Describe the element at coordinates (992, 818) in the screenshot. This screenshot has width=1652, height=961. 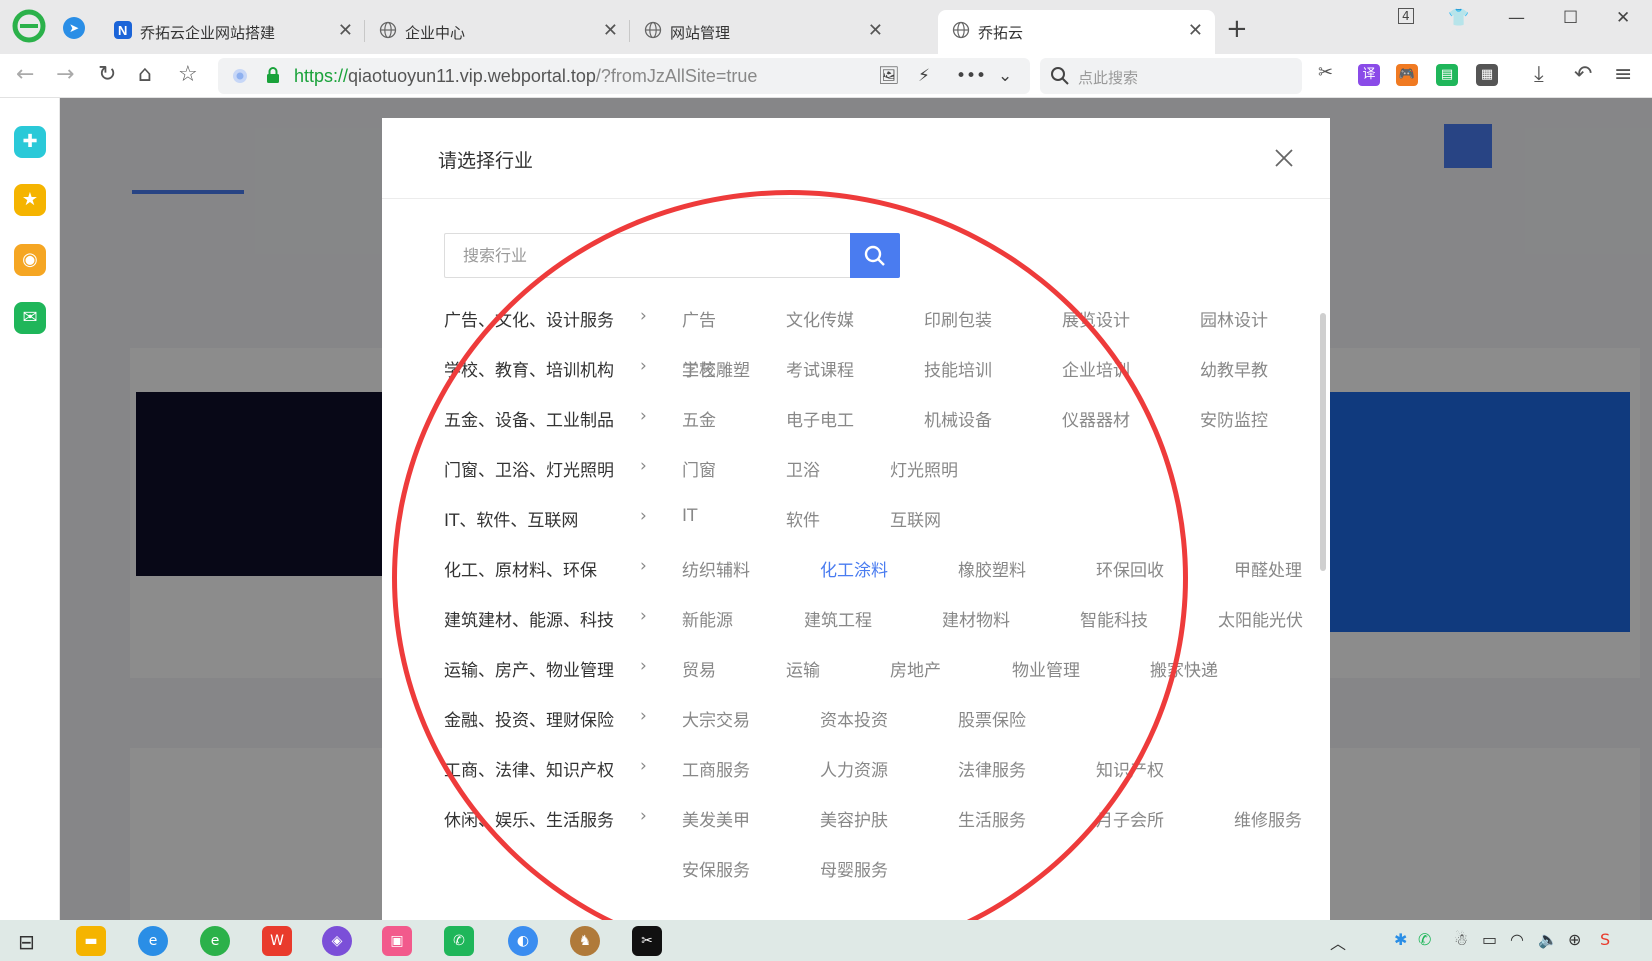
I see `subcategory-item: 生活服务` at that location.